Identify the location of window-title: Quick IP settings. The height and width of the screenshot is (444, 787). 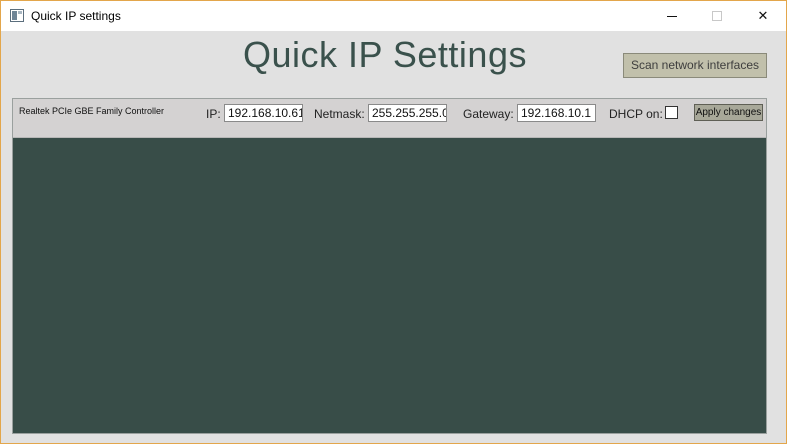
(76, 16).